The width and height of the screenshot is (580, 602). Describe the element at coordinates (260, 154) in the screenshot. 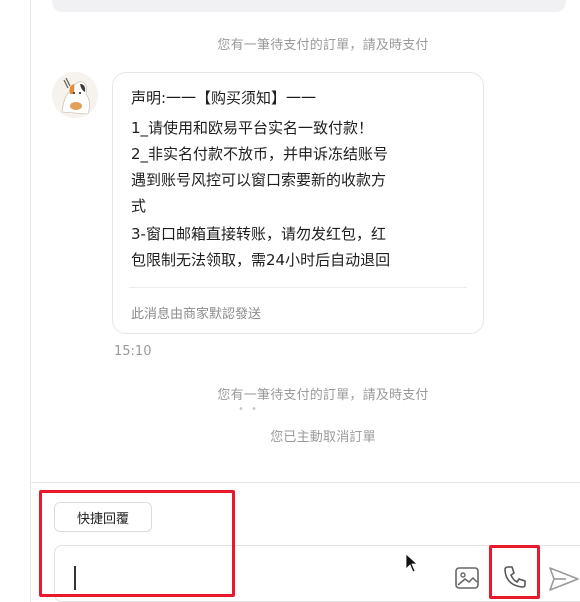

I see `message-line: 2_非实名付款不放币，并申诉冻结账号` at that location.